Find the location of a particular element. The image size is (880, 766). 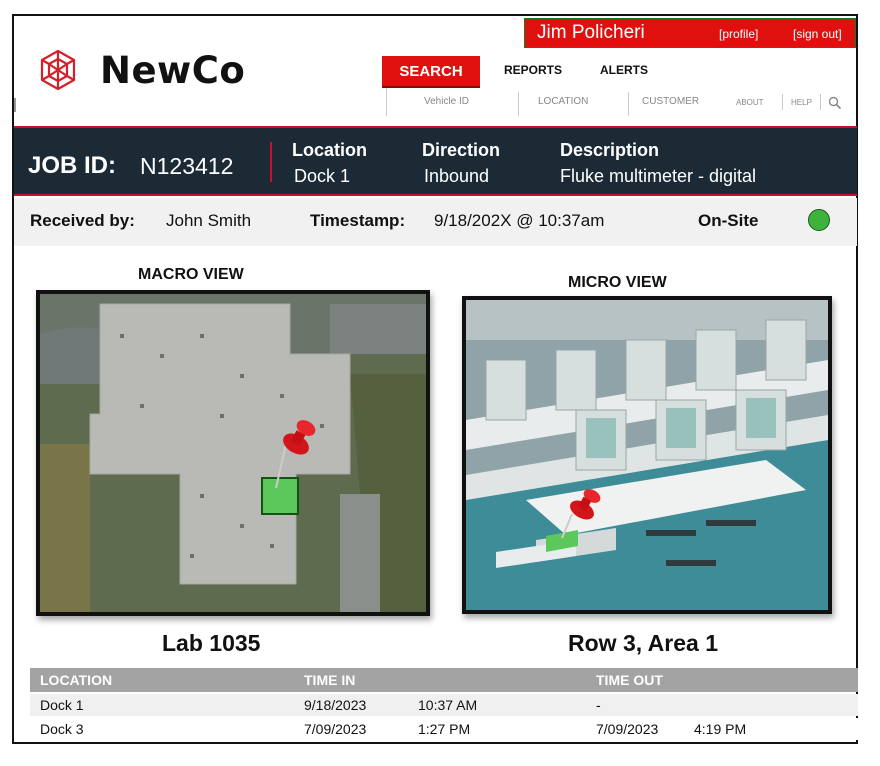

nav-reports: REPORTS is located at coordinates (533, 70).